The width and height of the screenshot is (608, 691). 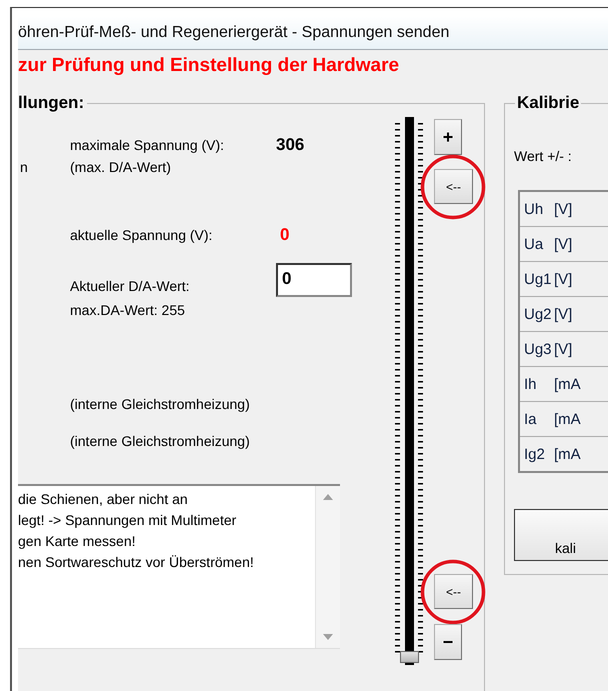 What do you see at coordinates (142, 235) in the screenshot?
I see `current-voltage-label: aktuelle Spannung (V):` at bounding box center [142, 235].